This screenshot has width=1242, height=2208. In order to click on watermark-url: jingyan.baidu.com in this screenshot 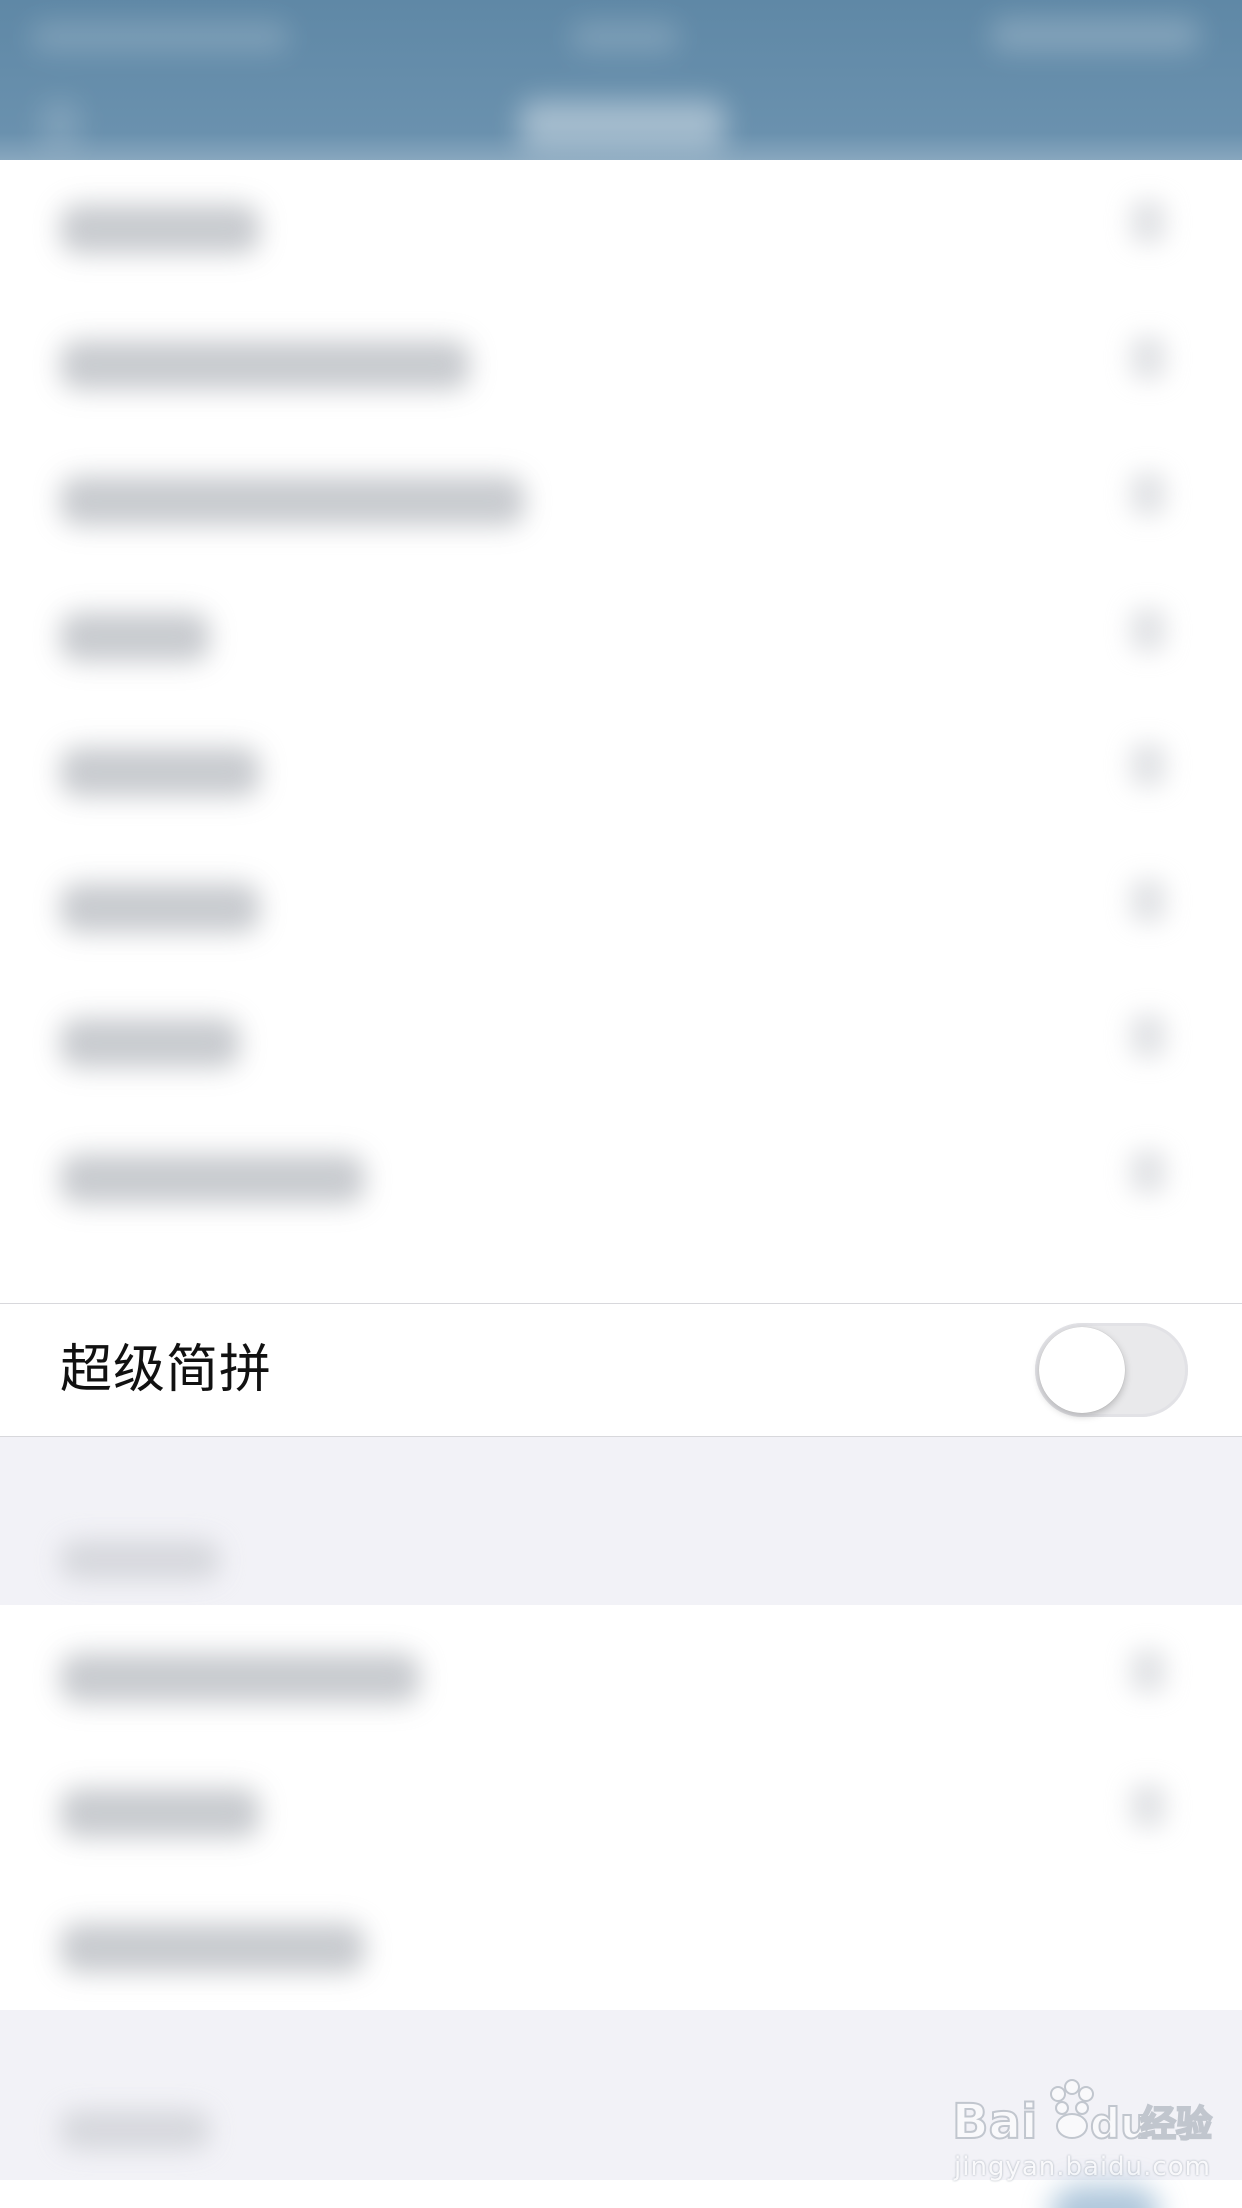, I will do `click(1082, 2167)`.